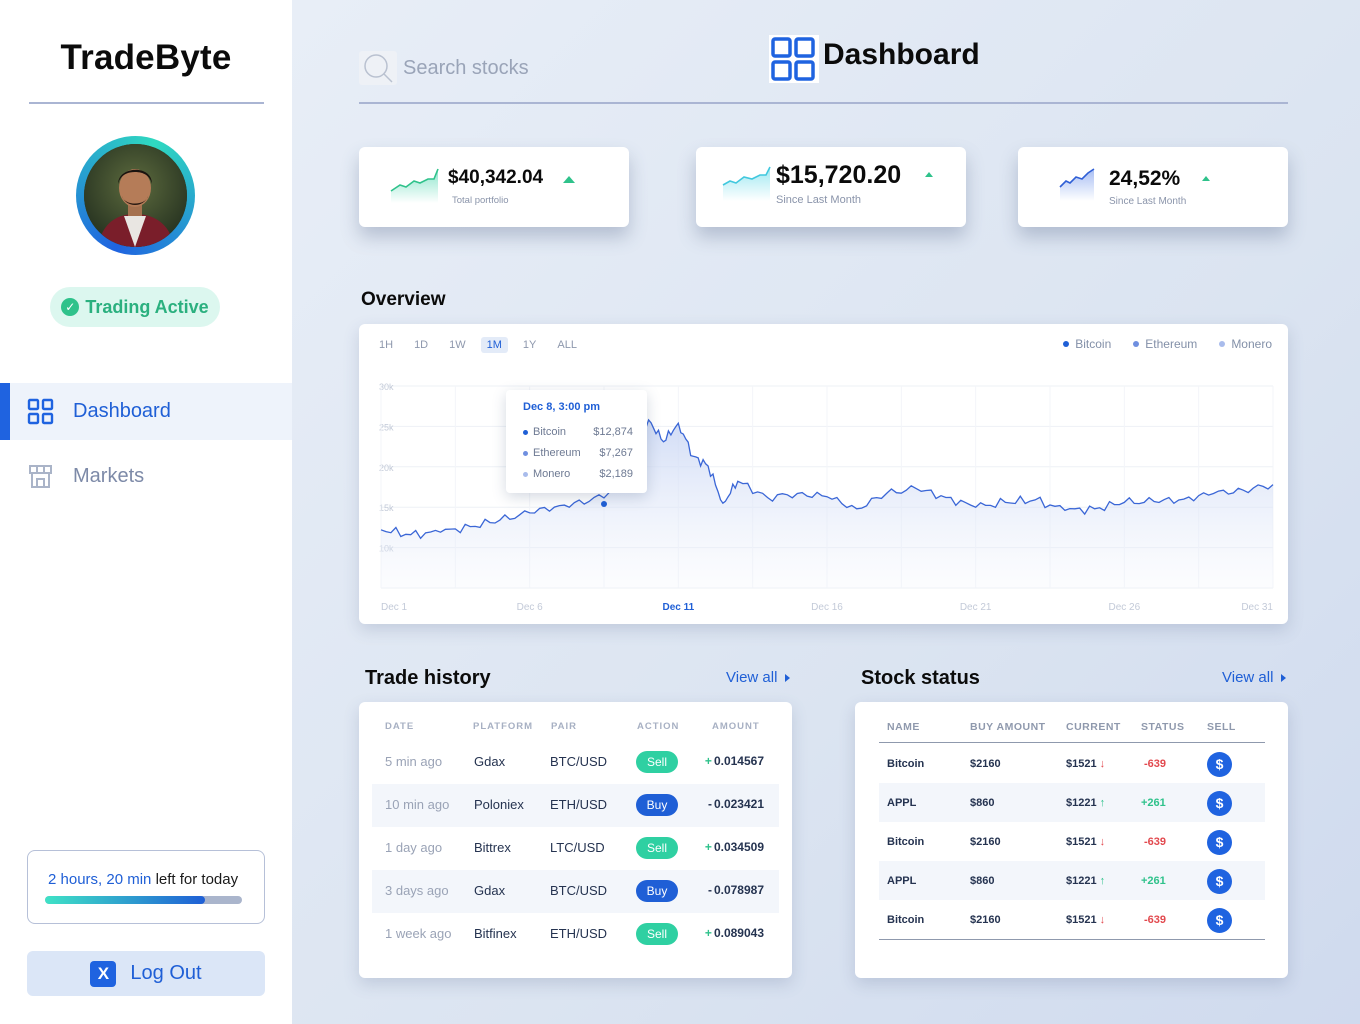 The image size is (1360, 1024). I want to click on column-header: DATE, so click(400, 726).